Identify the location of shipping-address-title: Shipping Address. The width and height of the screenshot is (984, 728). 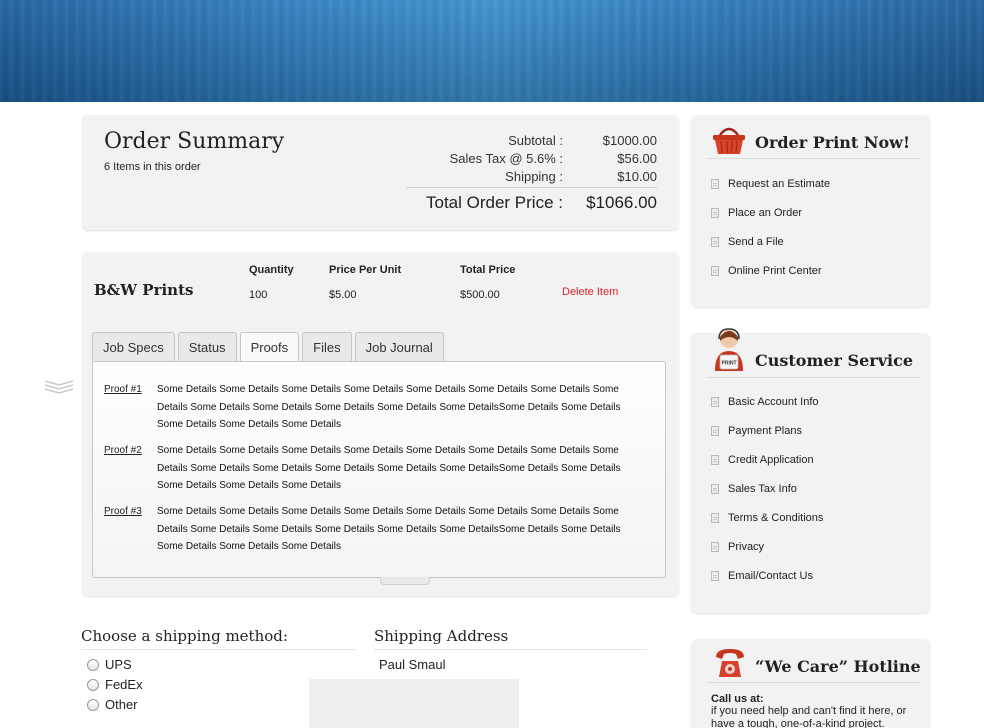
(510, 638).